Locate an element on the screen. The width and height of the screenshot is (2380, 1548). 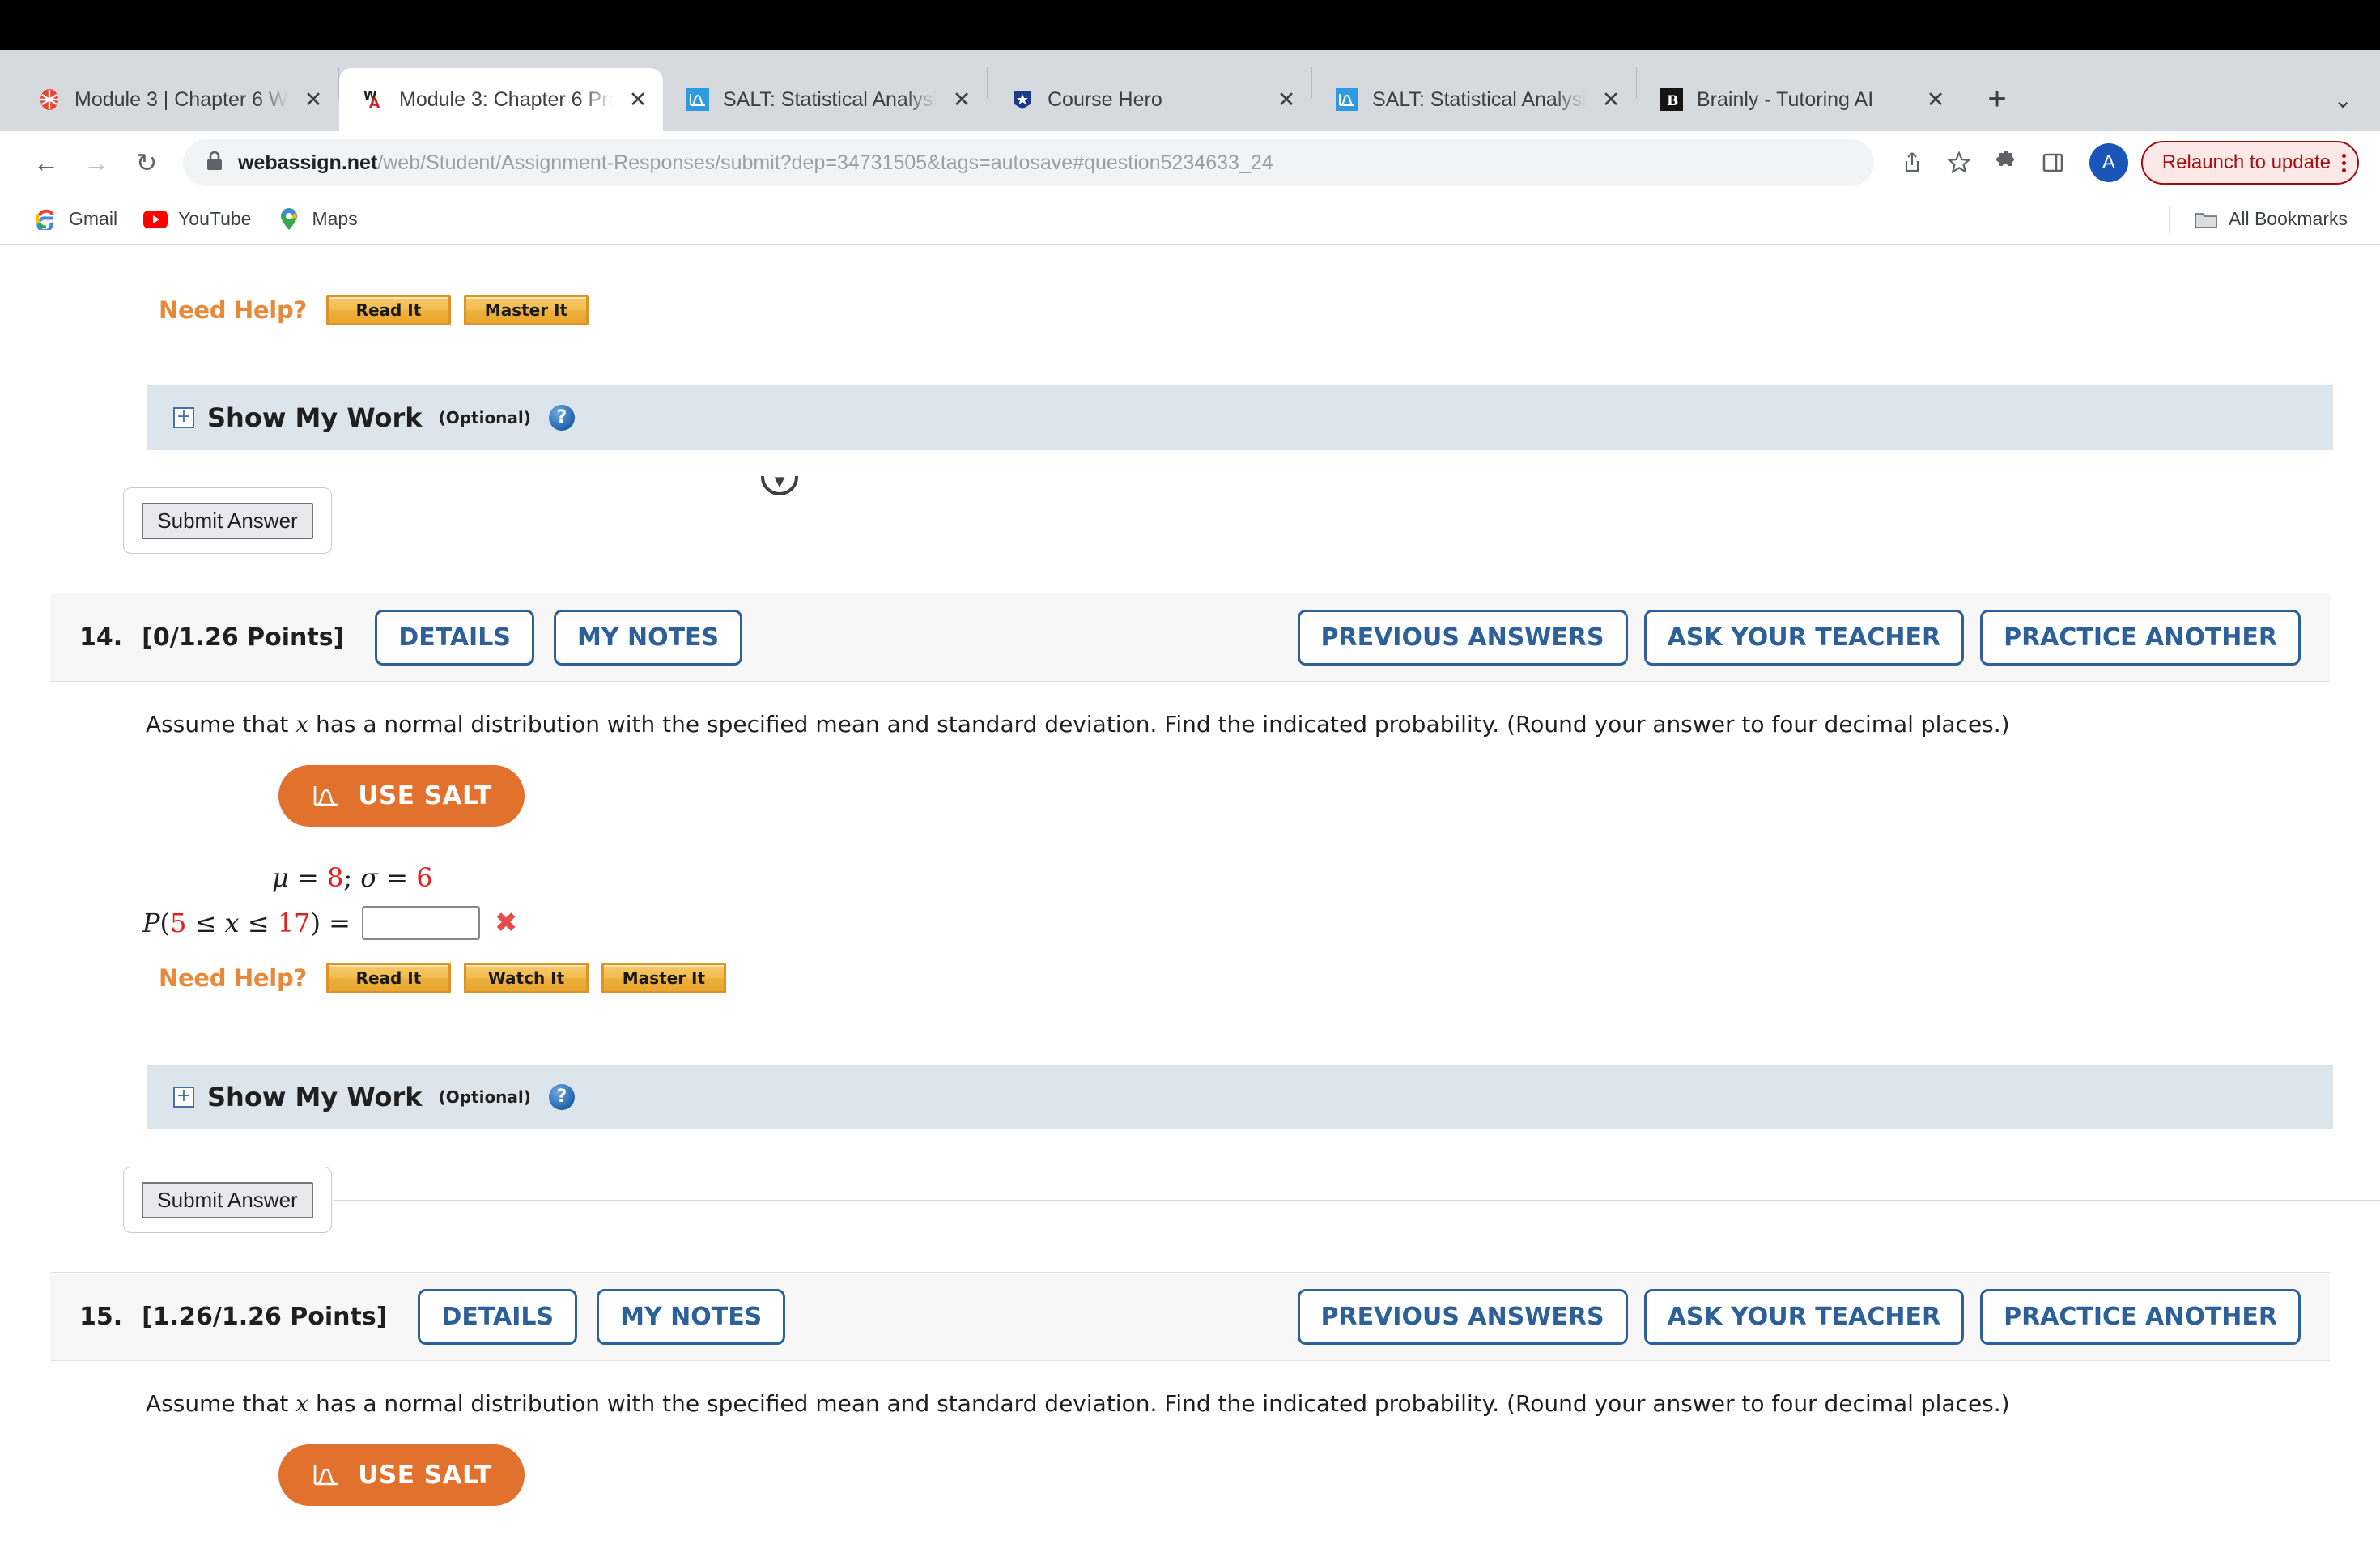
bookmark-label: Gmail is located at coordinates (93, 219).